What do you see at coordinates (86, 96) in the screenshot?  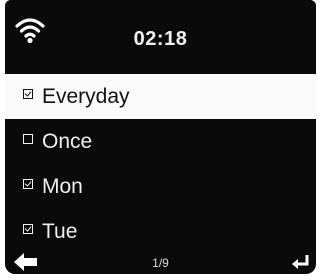 I see `menu-item-label: Everyday` at bounding box center [86, 96].